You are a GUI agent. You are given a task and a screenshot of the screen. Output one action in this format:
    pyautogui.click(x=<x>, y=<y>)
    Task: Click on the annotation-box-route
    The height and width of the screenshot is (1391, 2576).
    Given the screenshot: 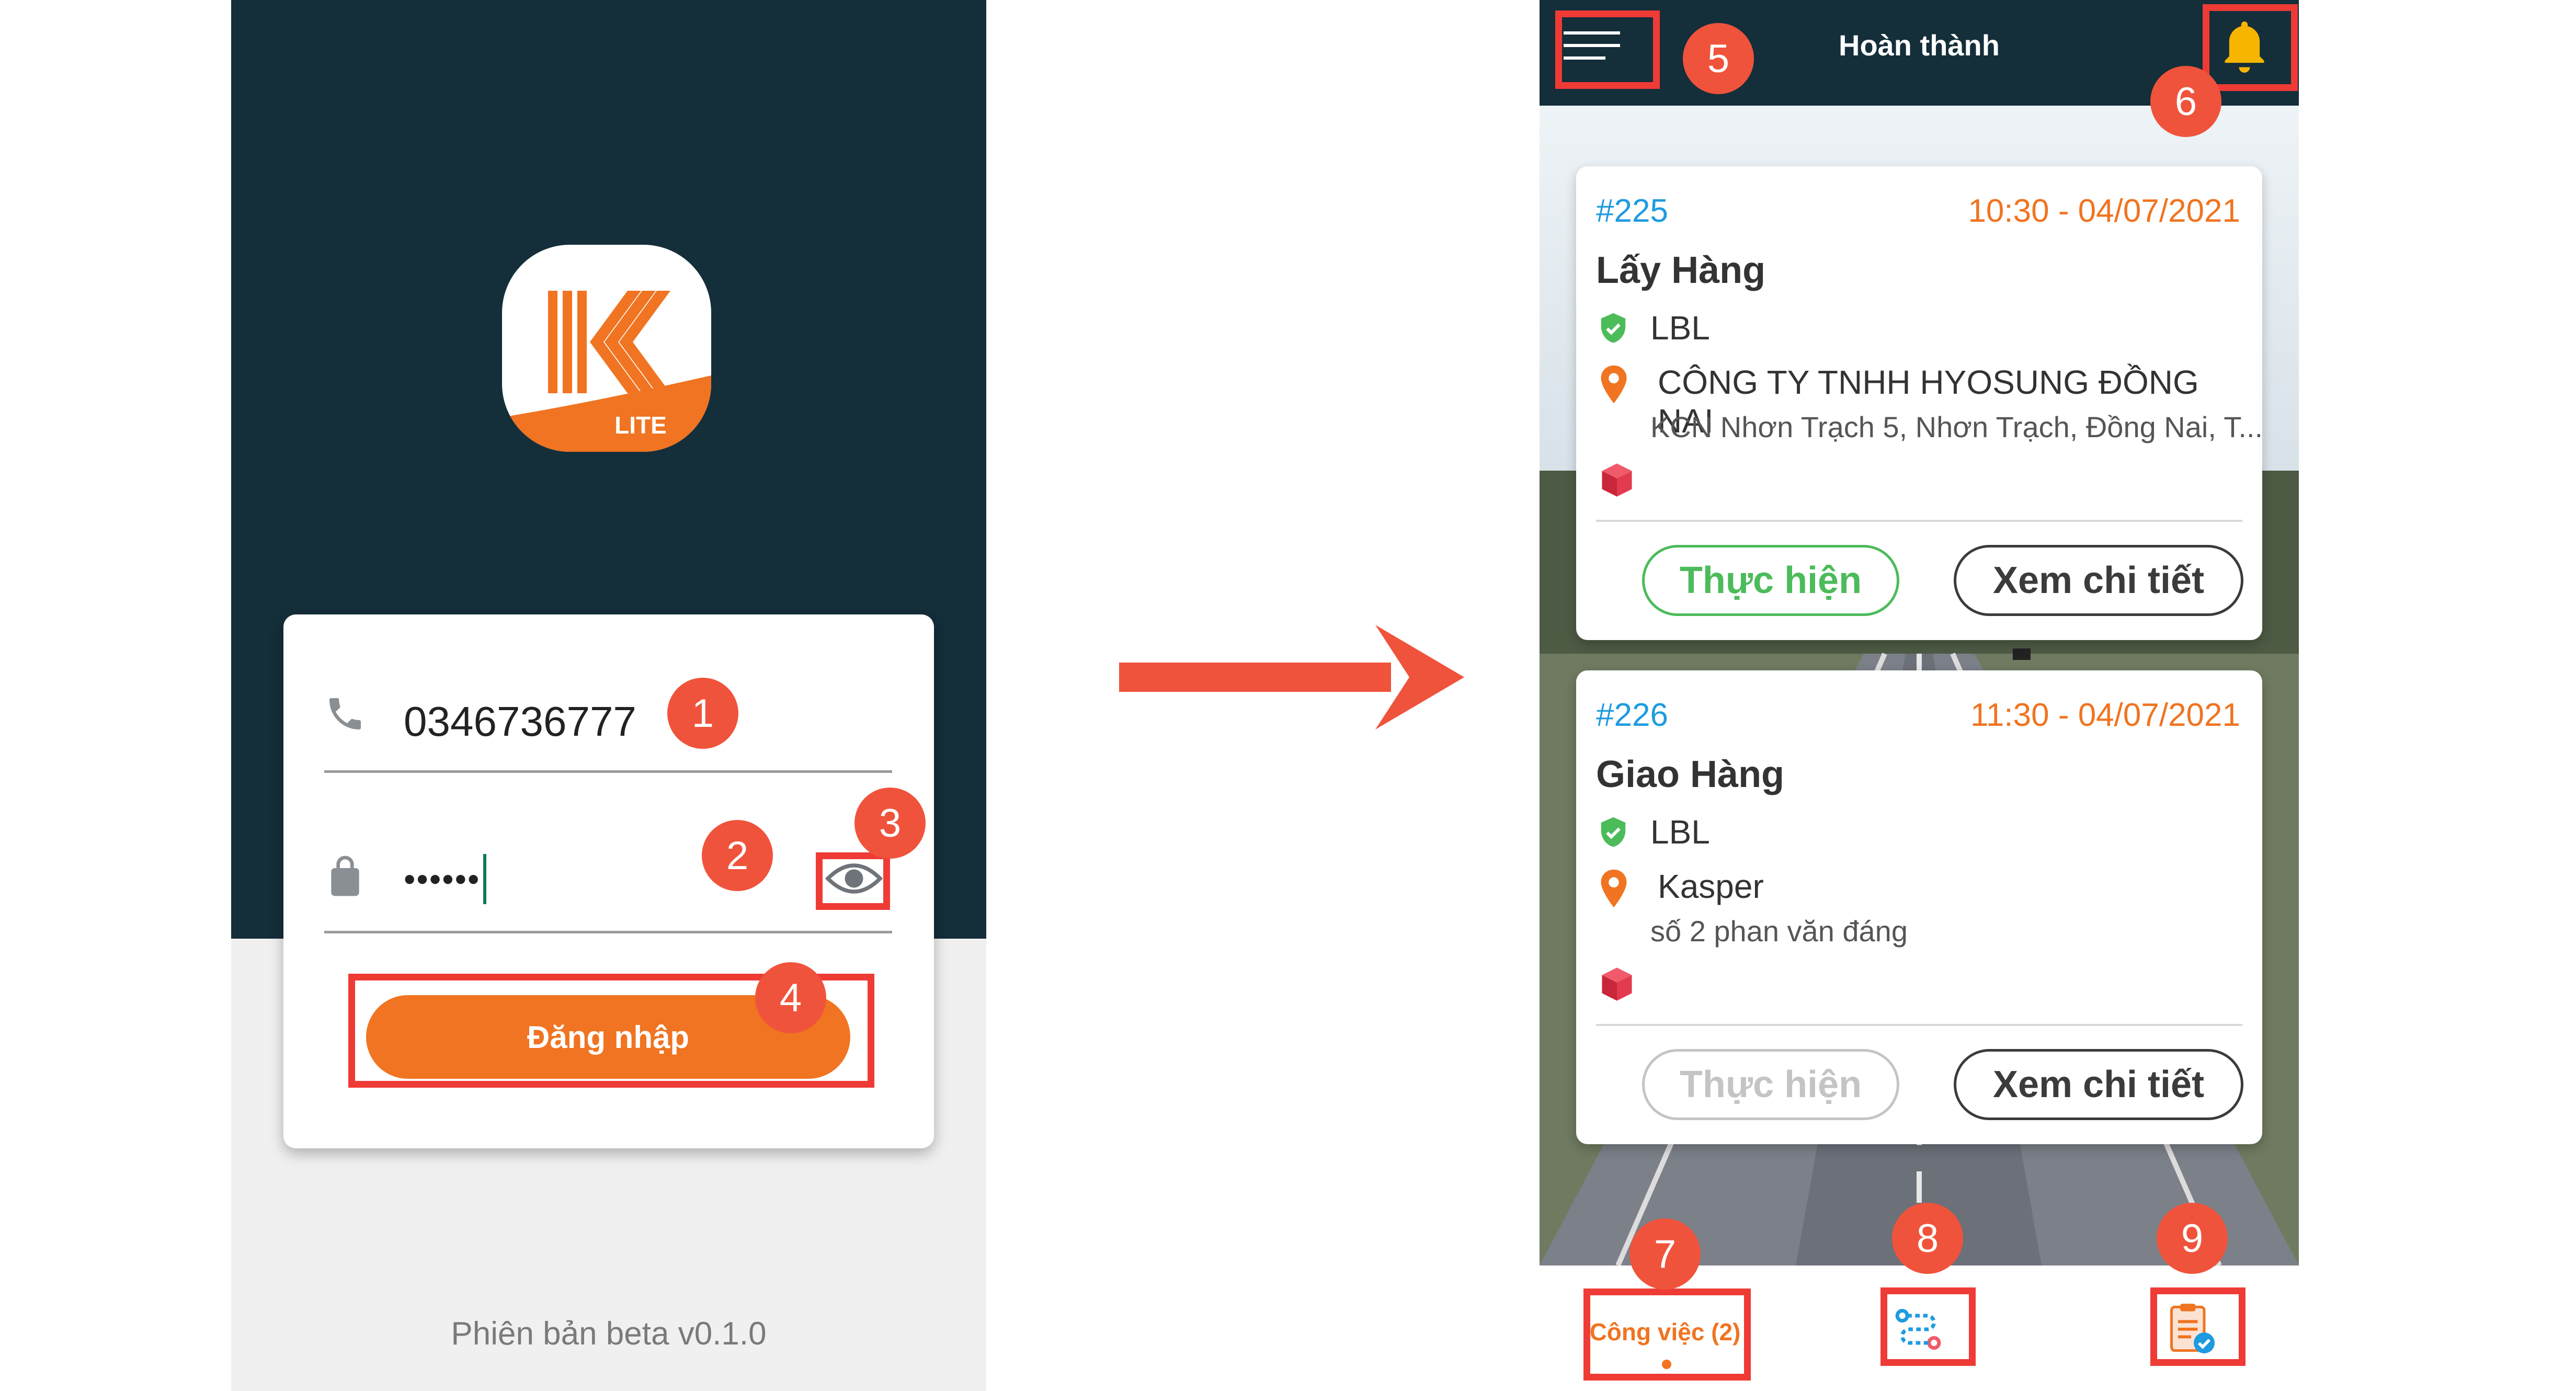 What is the action you would take?
    pyautogui.click(x=1928, y=1326)
    